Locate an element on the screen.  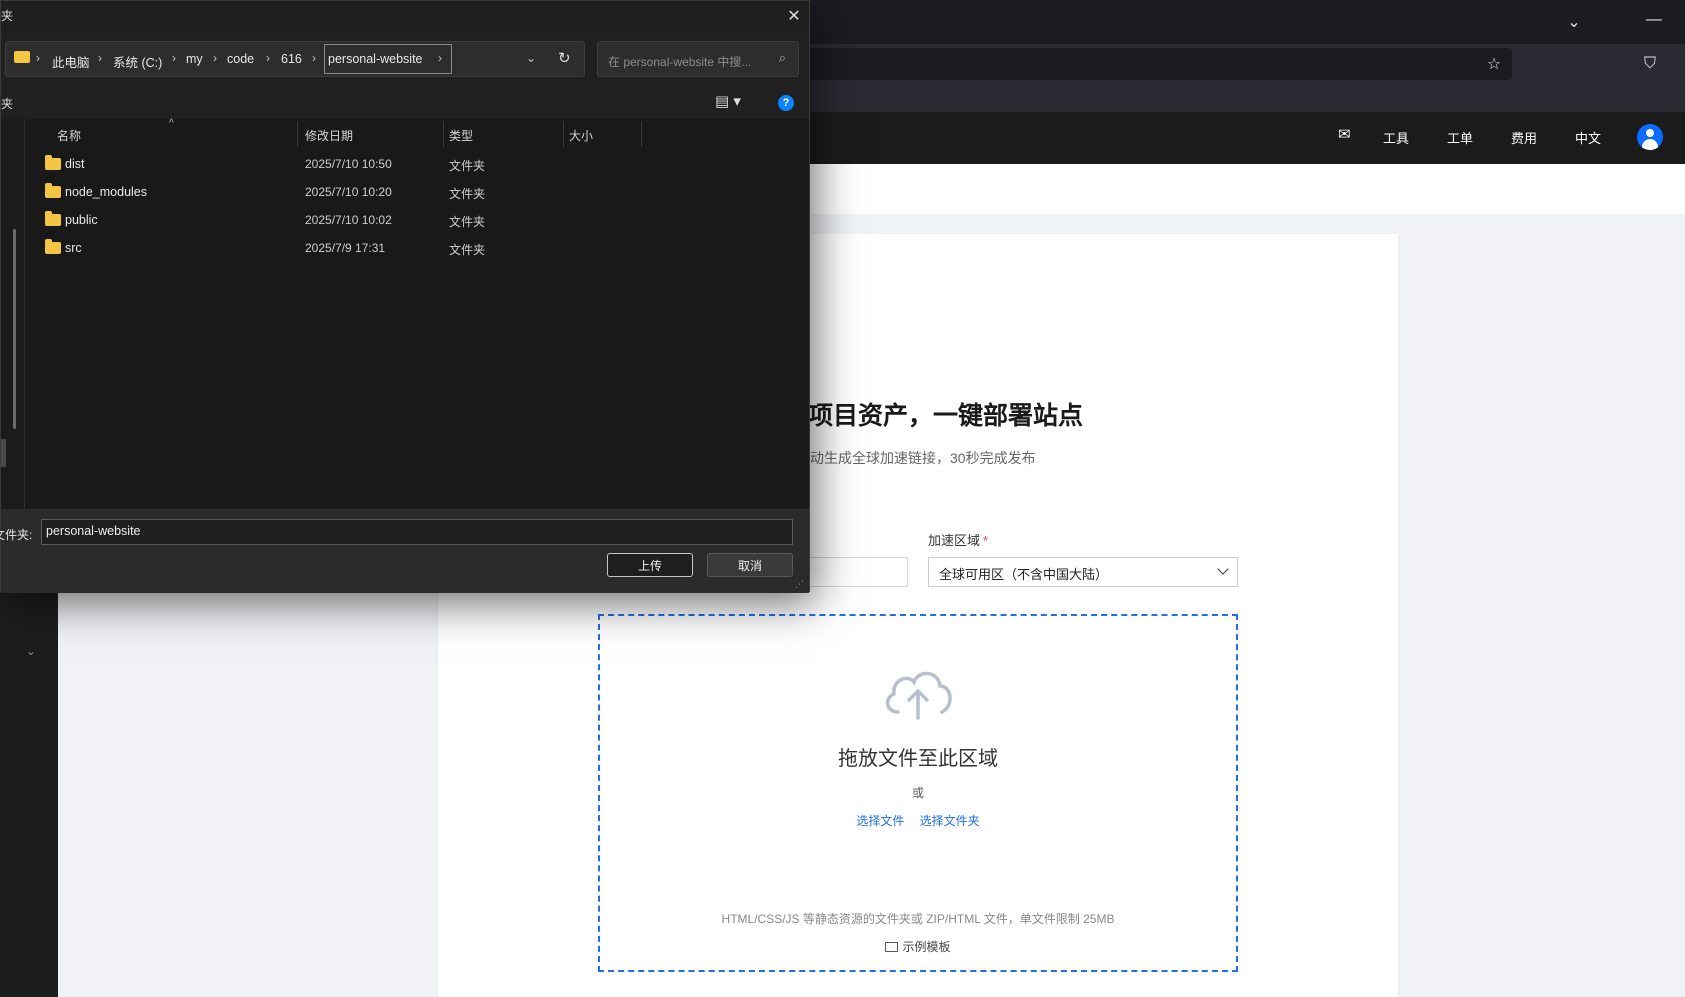
dropzone-links: 选择文件 选择文件夹 is located at coordinates (918, 820).